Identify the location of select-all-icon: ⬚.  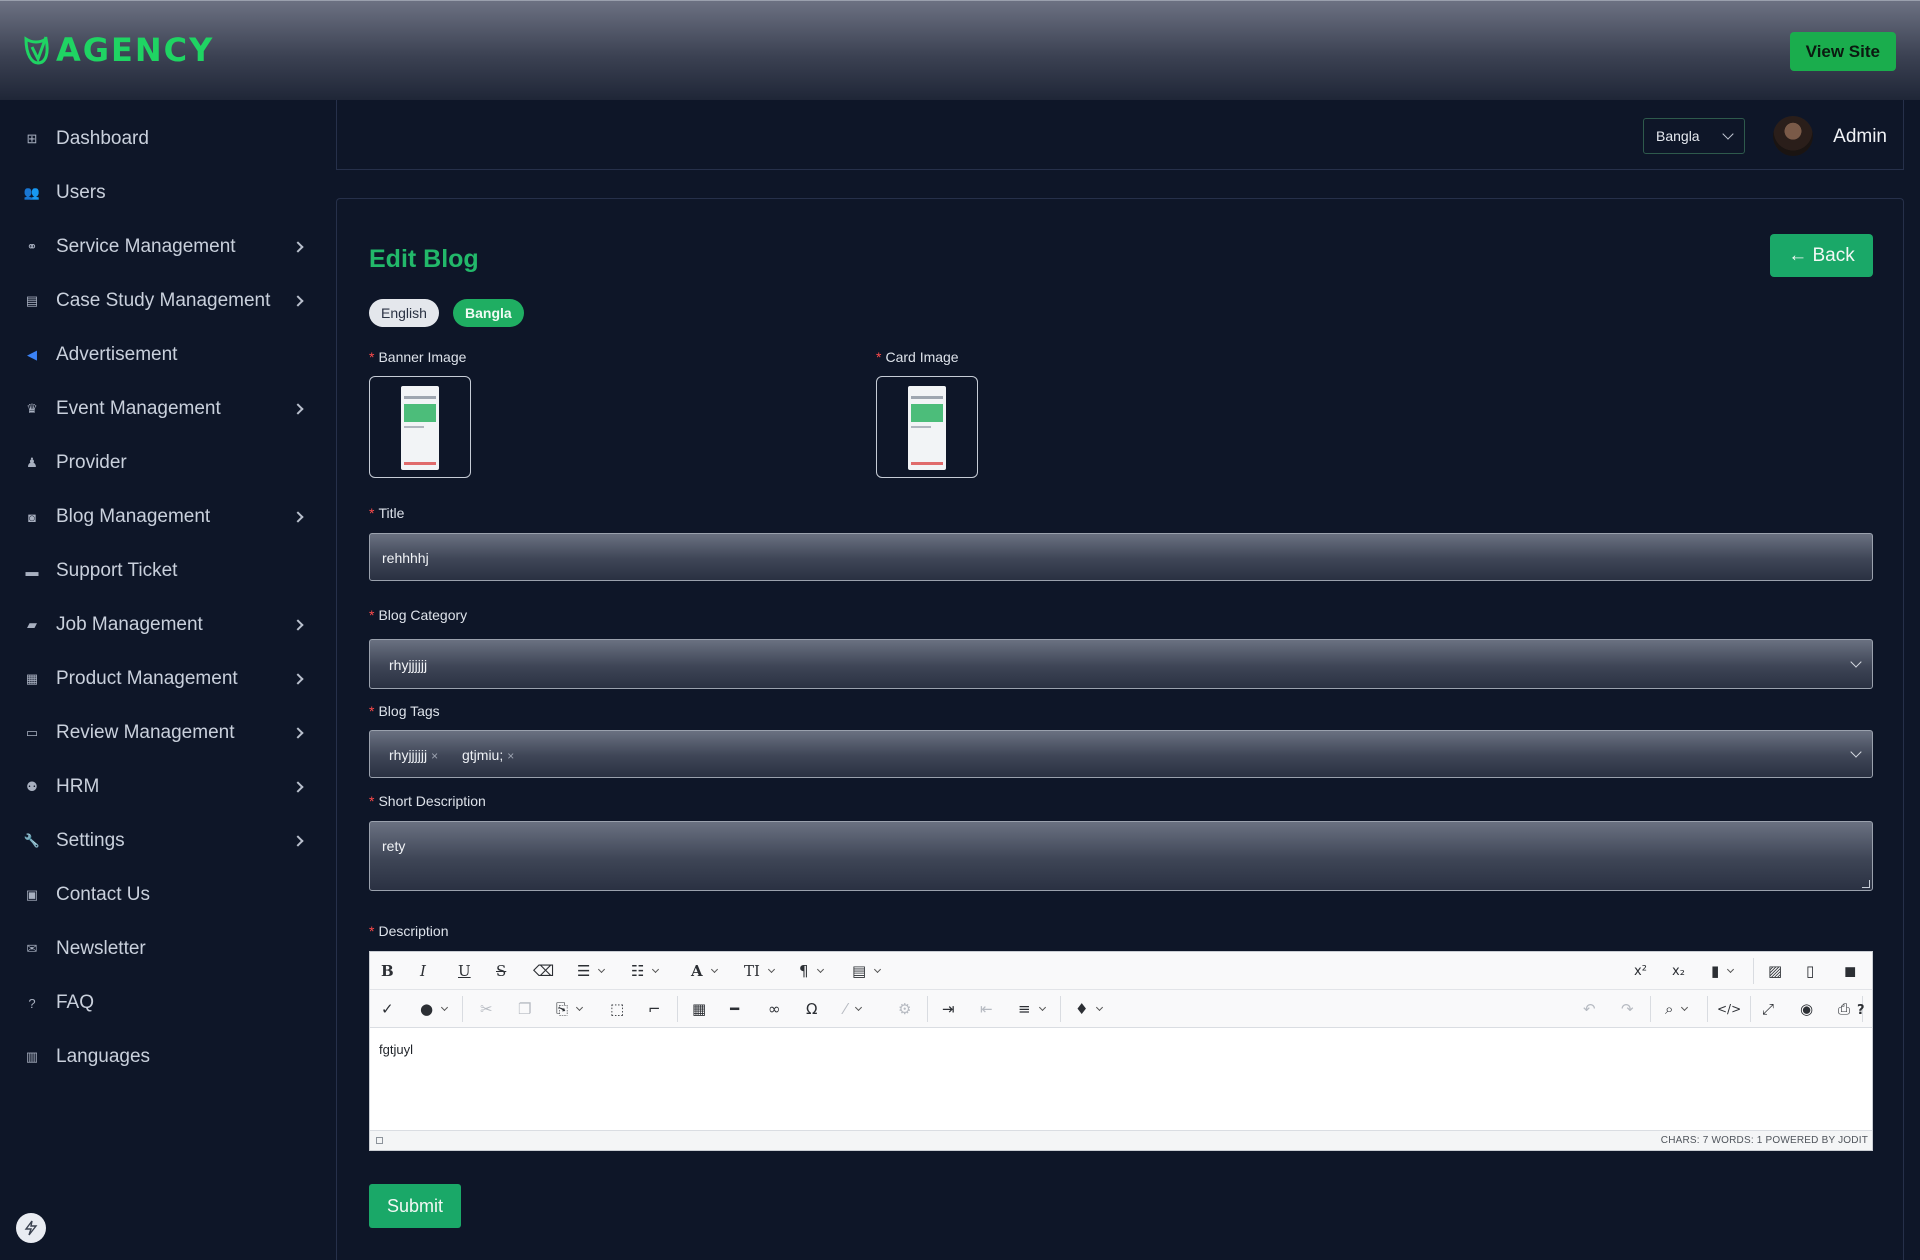
(617, 1009).